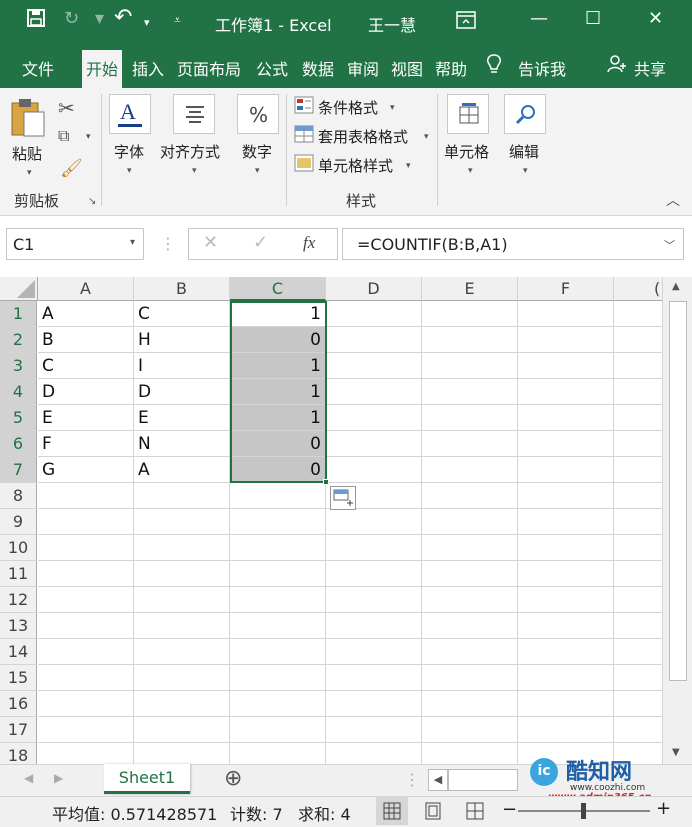  I want to click on editing-dropdown-icon: ▾, so click(525, 171).